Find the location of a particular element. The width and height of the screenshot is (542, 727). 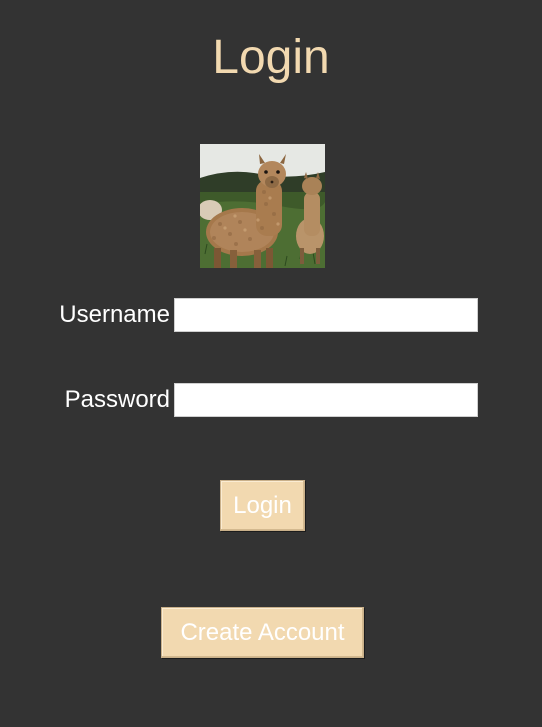

password-label: Password is located at coordinates (117, 399).